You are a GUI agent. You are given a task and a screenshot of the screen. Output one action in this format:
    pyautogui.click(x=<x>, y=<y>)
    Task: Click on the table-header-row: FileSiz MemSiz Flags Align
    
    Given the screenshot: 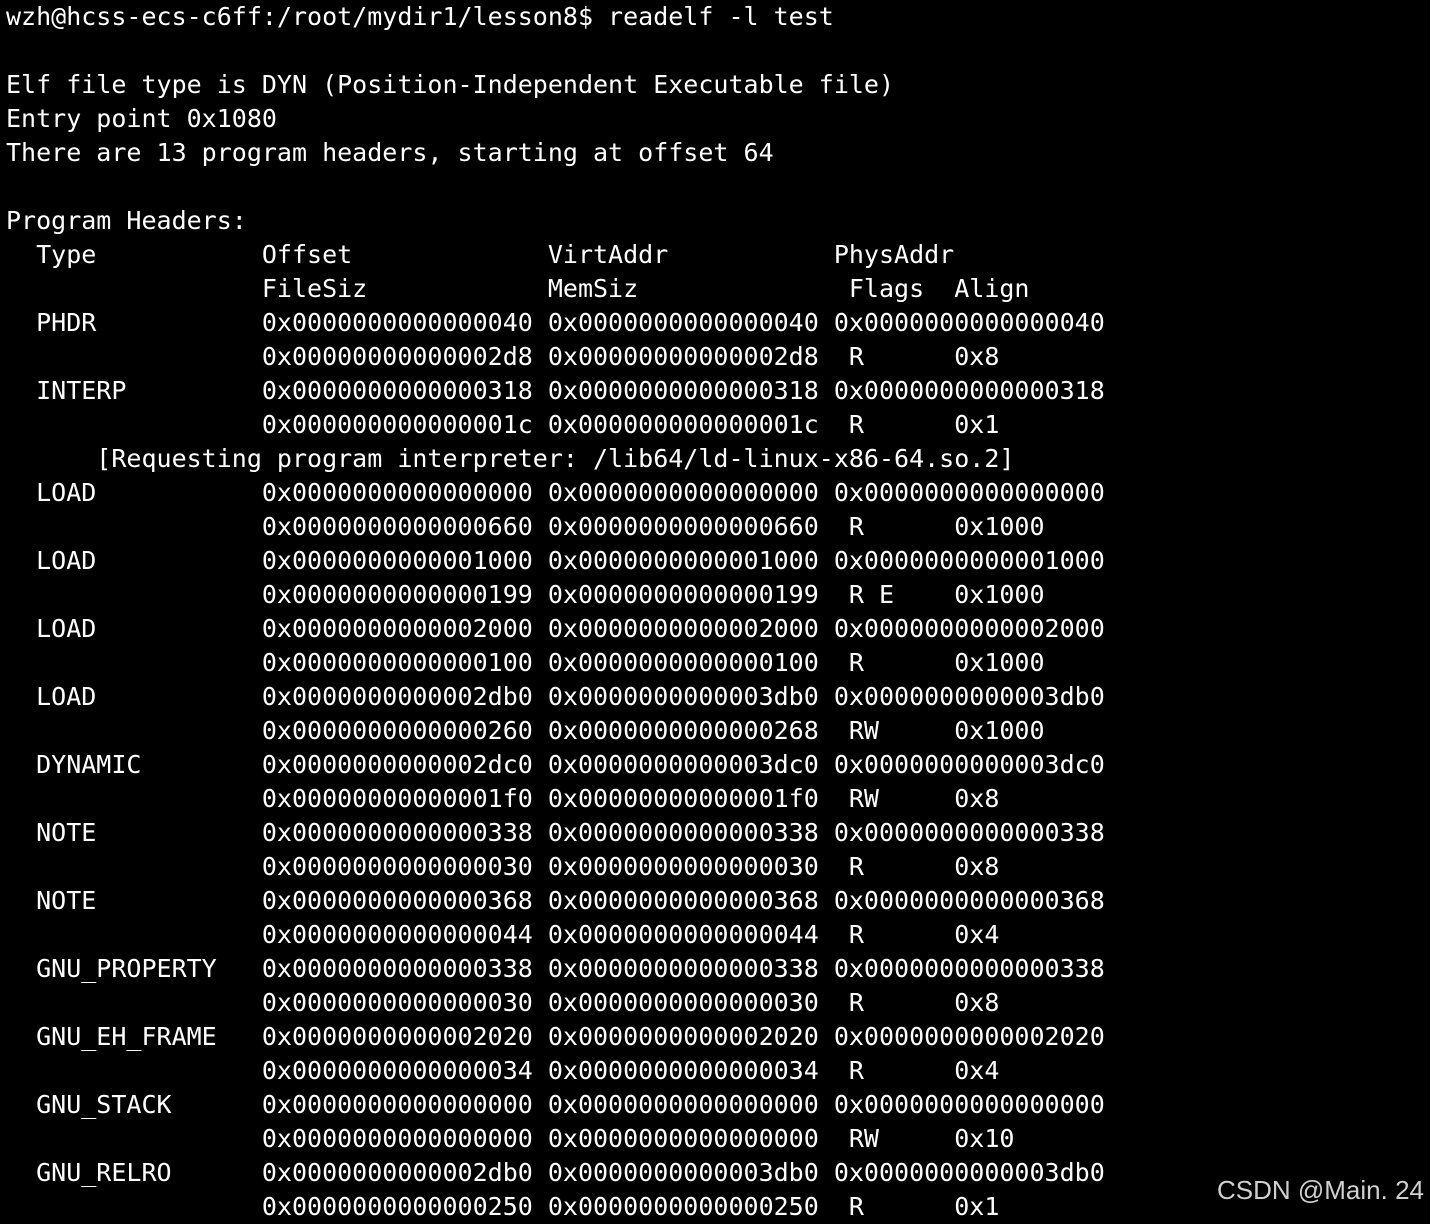 What is the action you would take?
    pyautogui.click(x=518, y=288)
    